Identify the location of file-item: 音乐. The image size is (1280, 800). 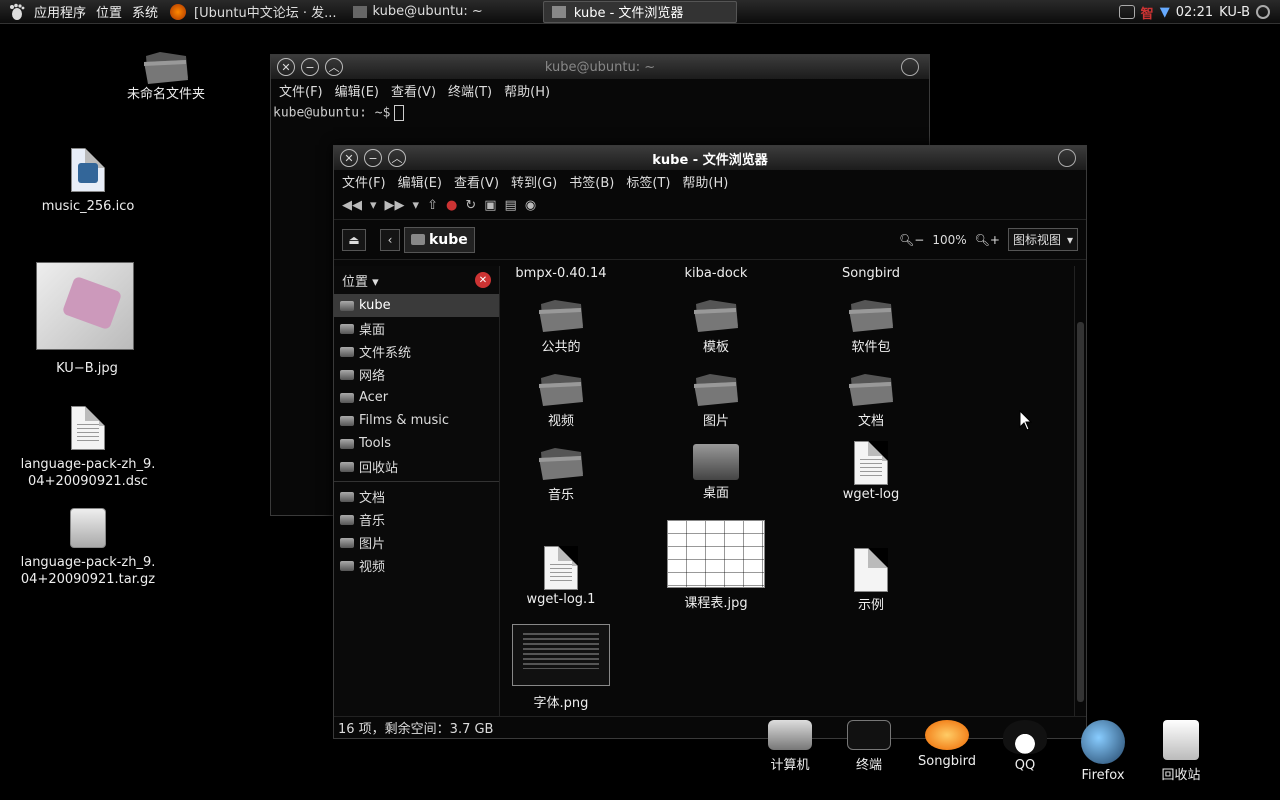
(561, 473).